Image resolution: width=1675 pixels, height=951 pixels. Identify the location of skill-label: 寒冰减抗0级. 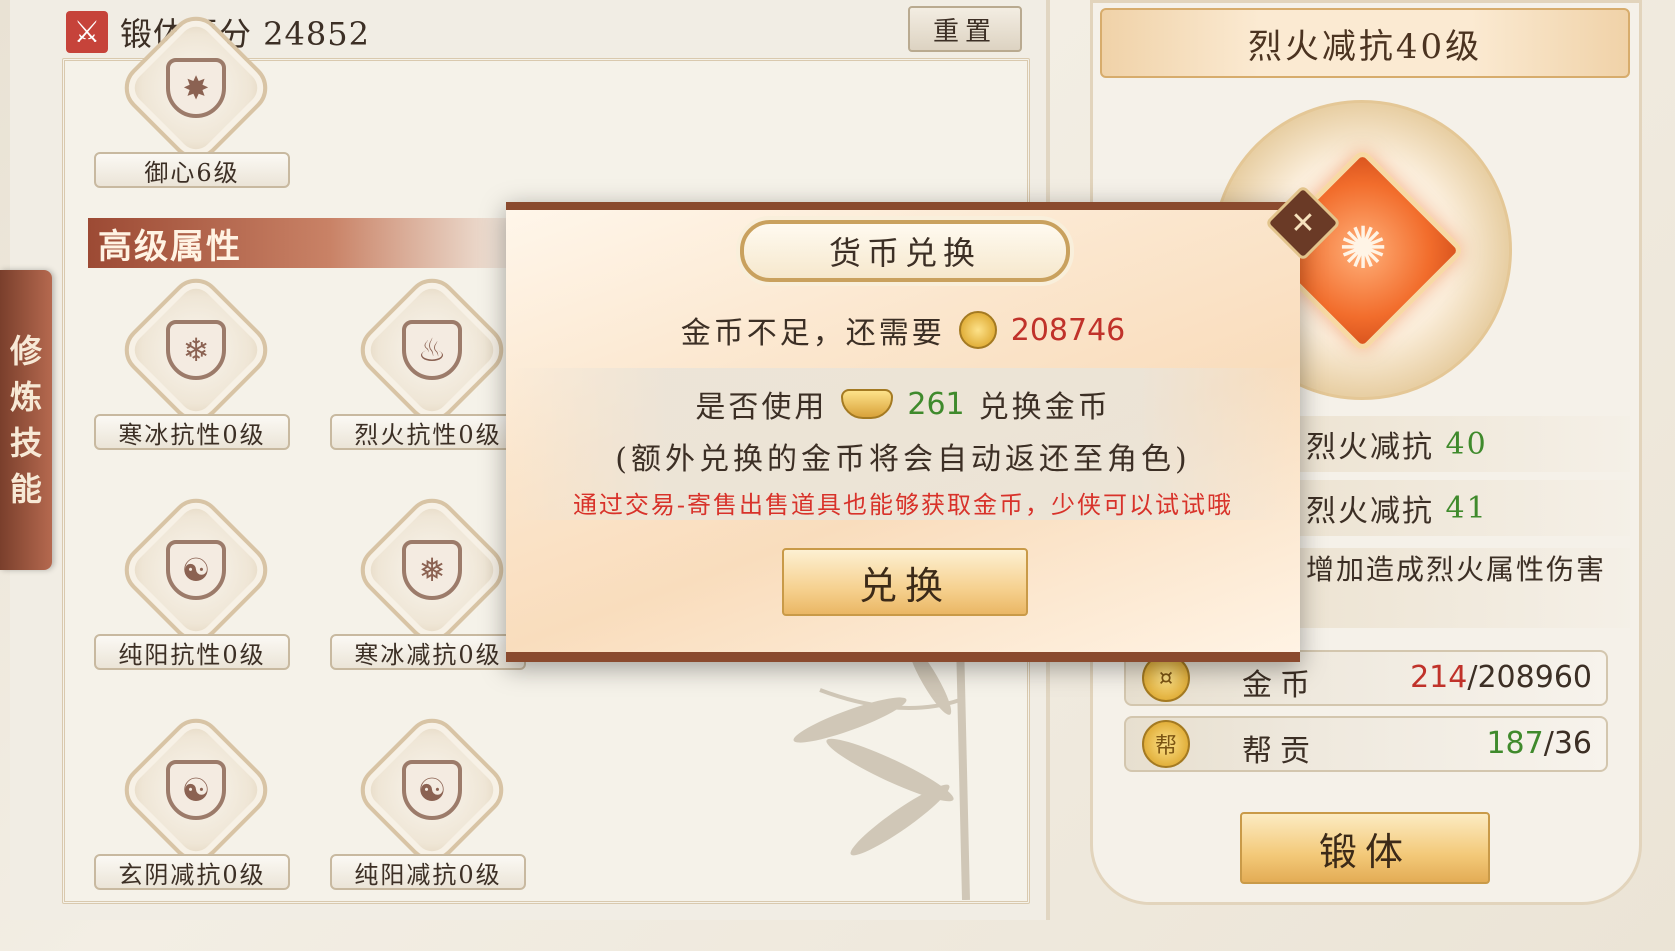
(428, 652).